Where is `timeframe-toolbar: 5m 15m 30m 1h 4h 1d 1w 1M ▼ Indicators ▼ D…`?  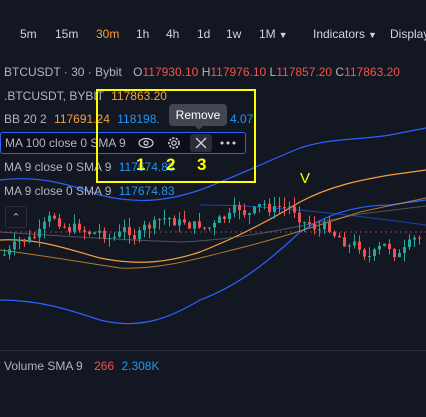 timeframe-toolbar: 5m 15m 30m 1h 4h 1d 1w 1M ▼ Indicators ▼ D… is located at coordinates (213, 34).